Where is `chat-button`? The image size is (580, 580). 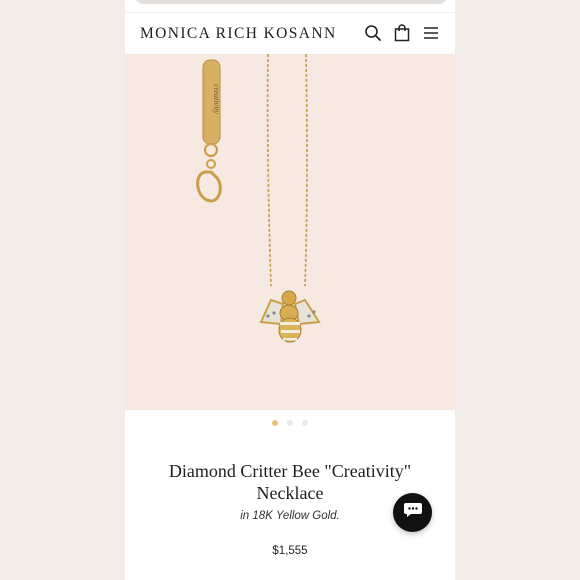 chat-button is located at coordinates (412, 512).